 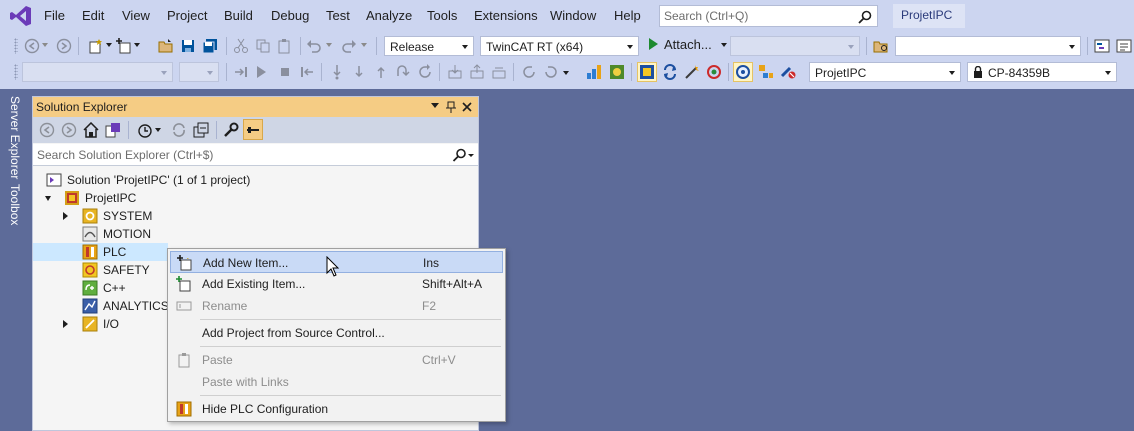 What do you see at coordinates (93, 15) in the screenshot?
I see `menu-edit: Edit` at bounding box center [93, 15].